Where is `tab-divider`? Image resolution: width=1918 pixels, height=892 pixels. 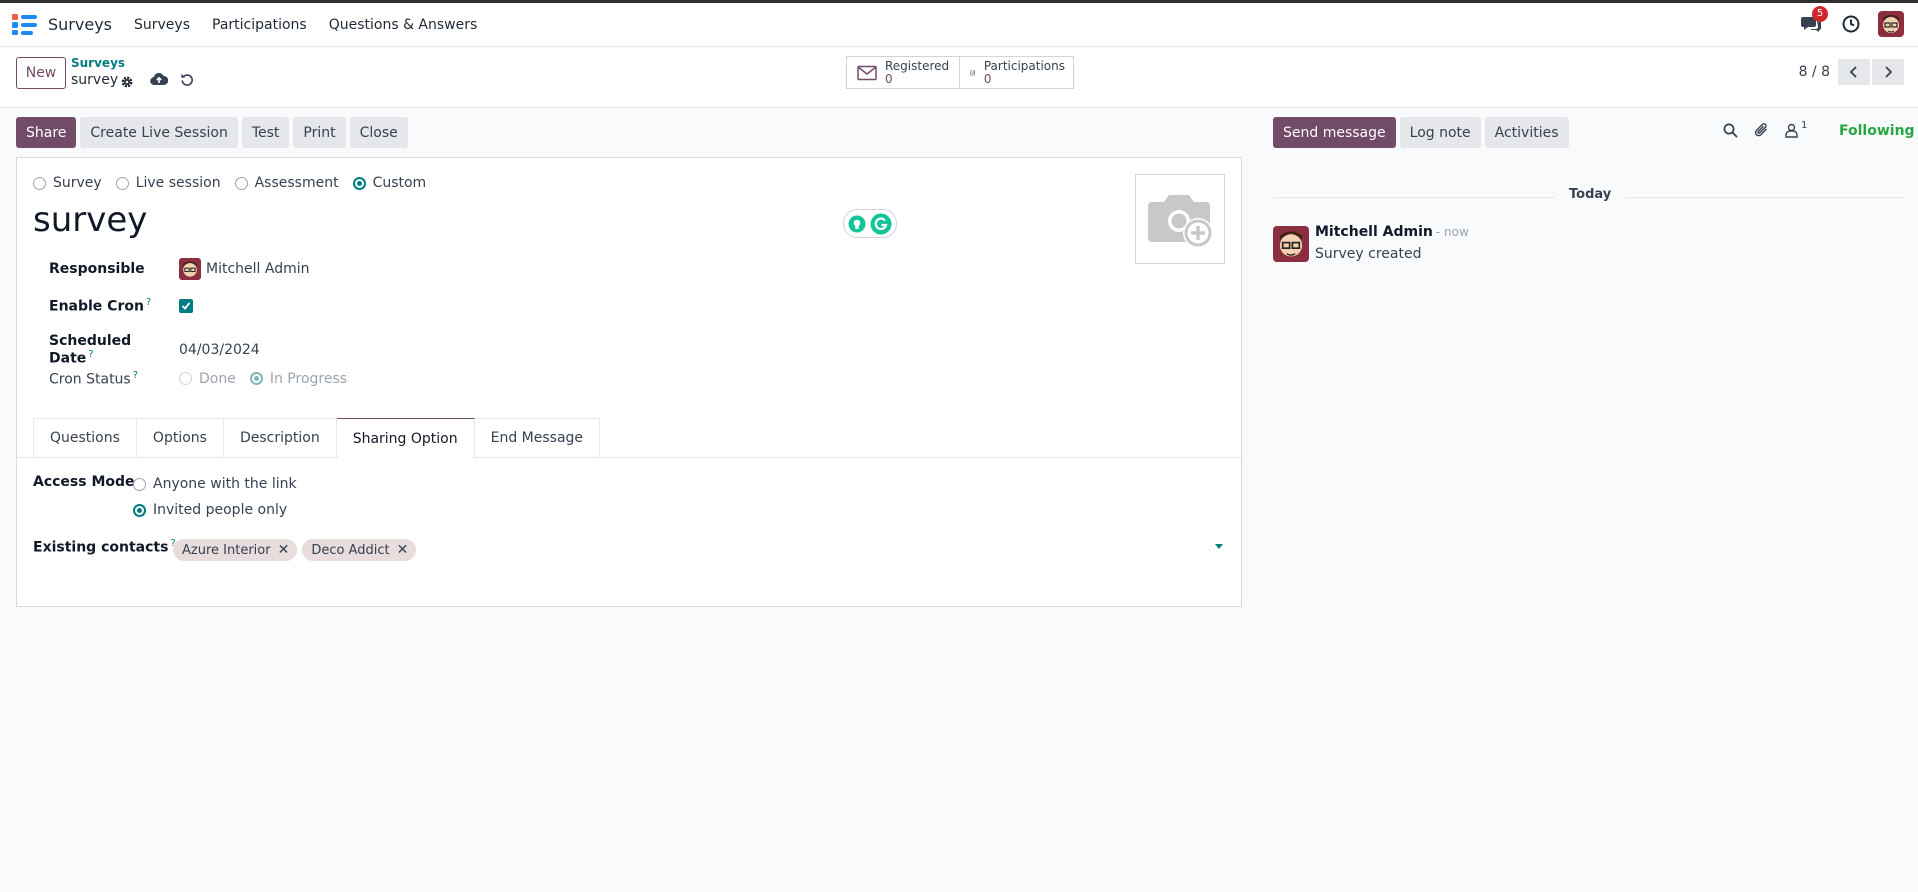 tab-divider is located at coordinates (629, 457).